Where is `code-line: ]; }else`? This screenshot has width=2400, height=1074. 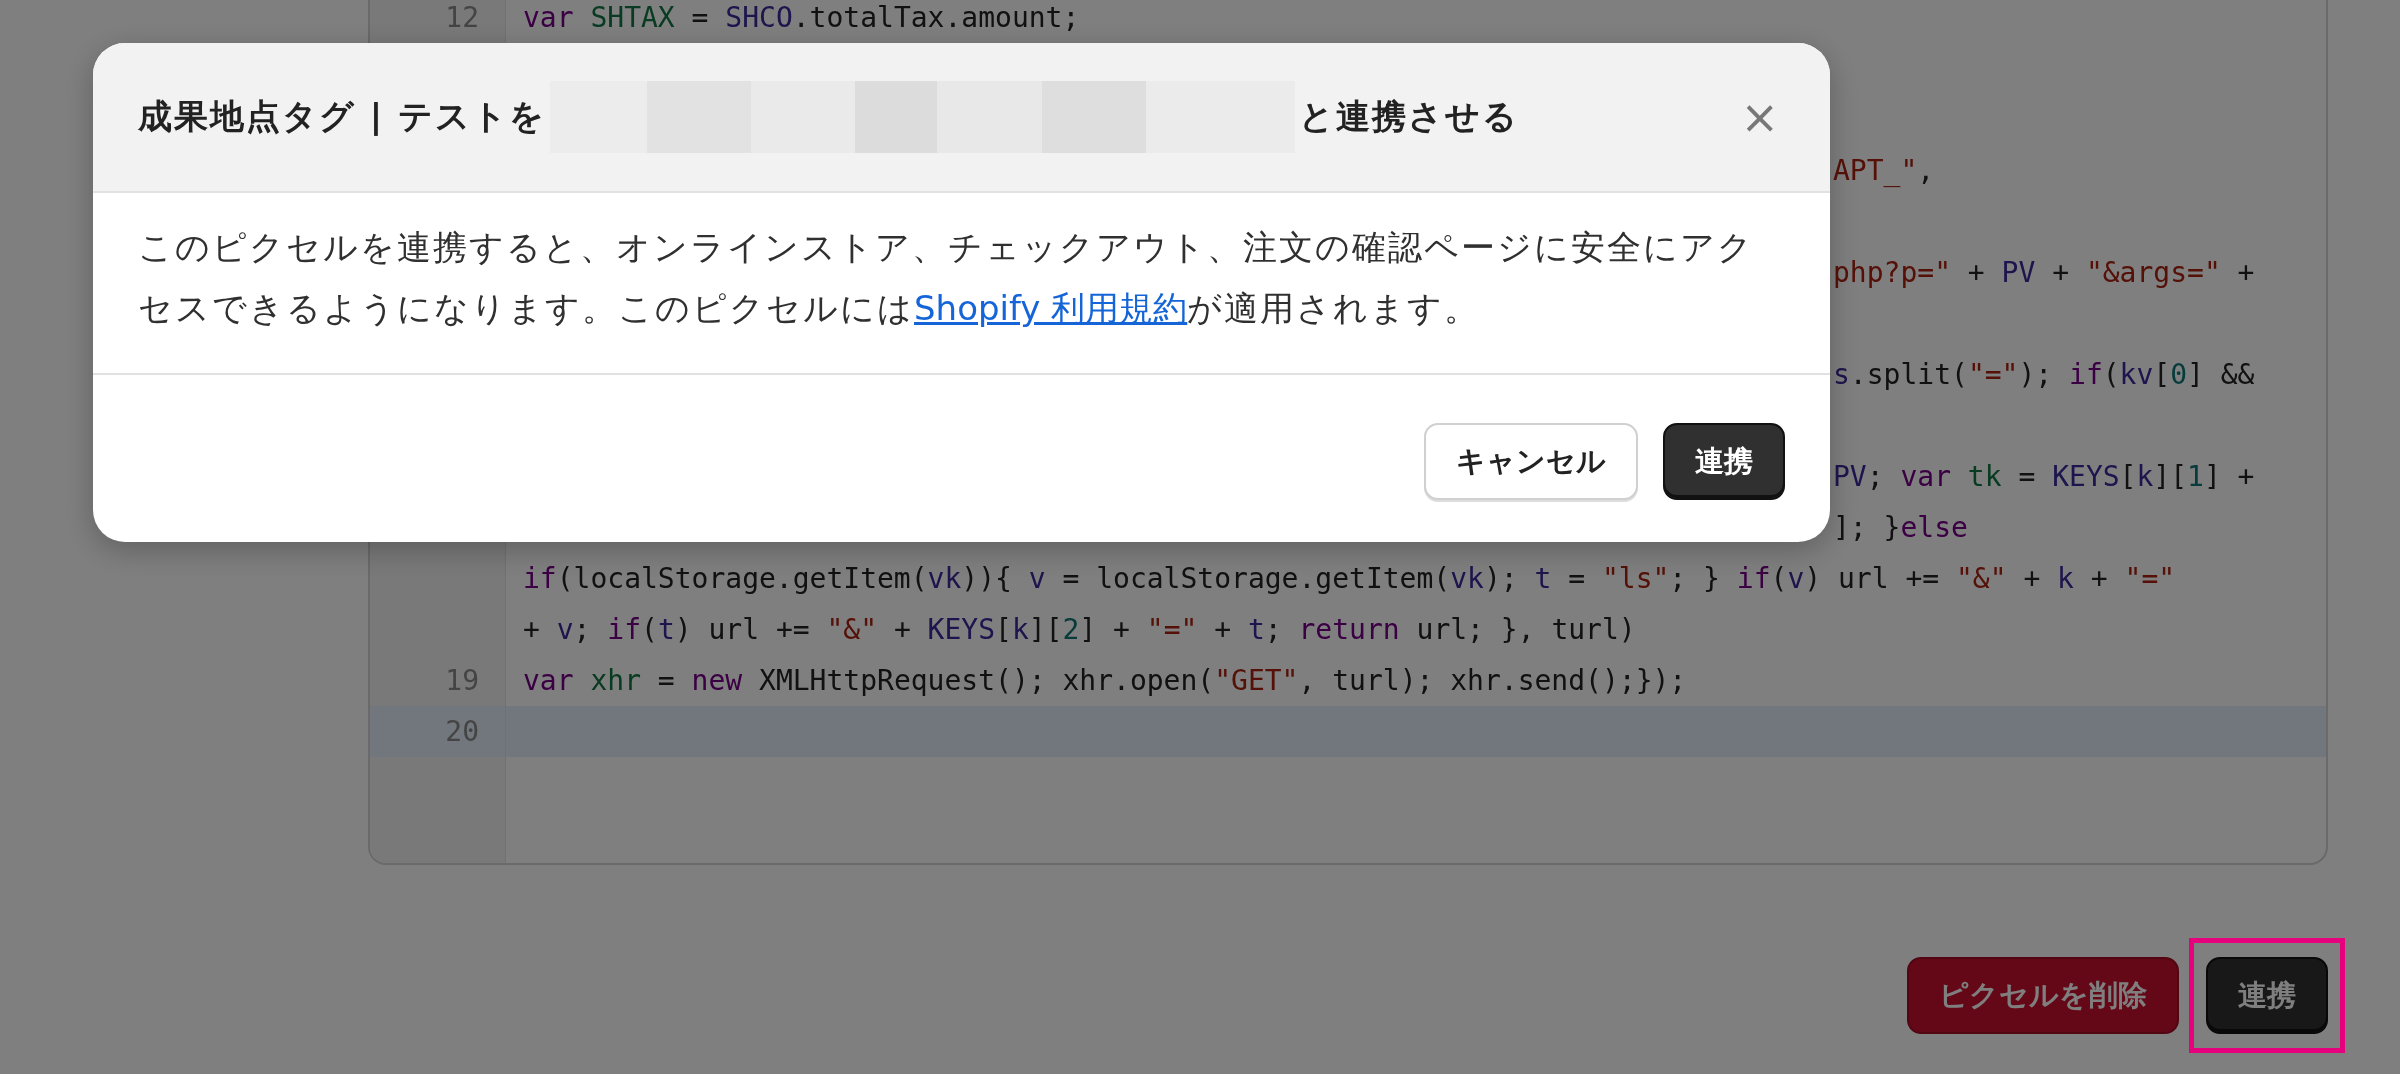 code-line: ]; }else is located at coordinates (1900, 528).